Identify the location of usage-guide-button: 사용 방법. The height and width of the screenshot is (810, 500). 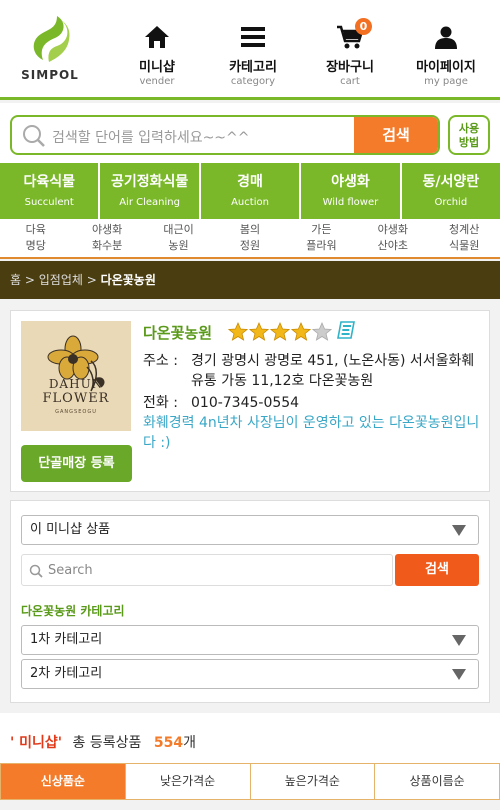
(469, 135).